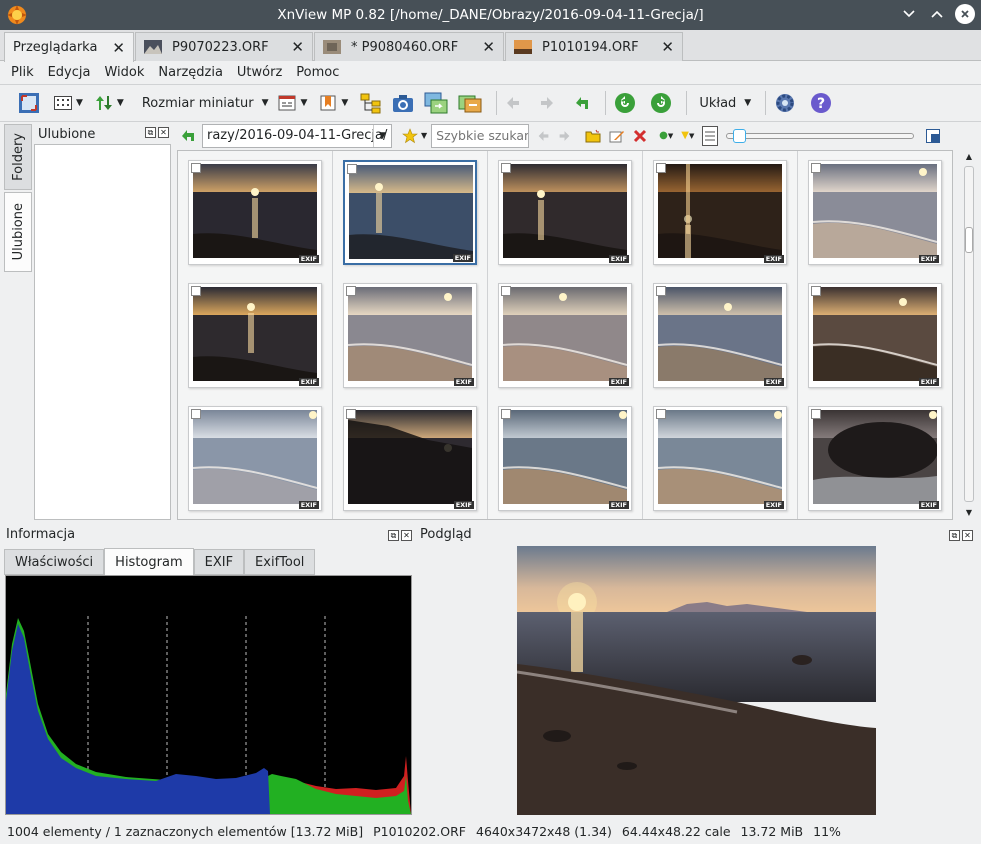  Describe the element at coordinates (219, 562) in the screenshot. I see `tab-exif: EXIF` at that location.